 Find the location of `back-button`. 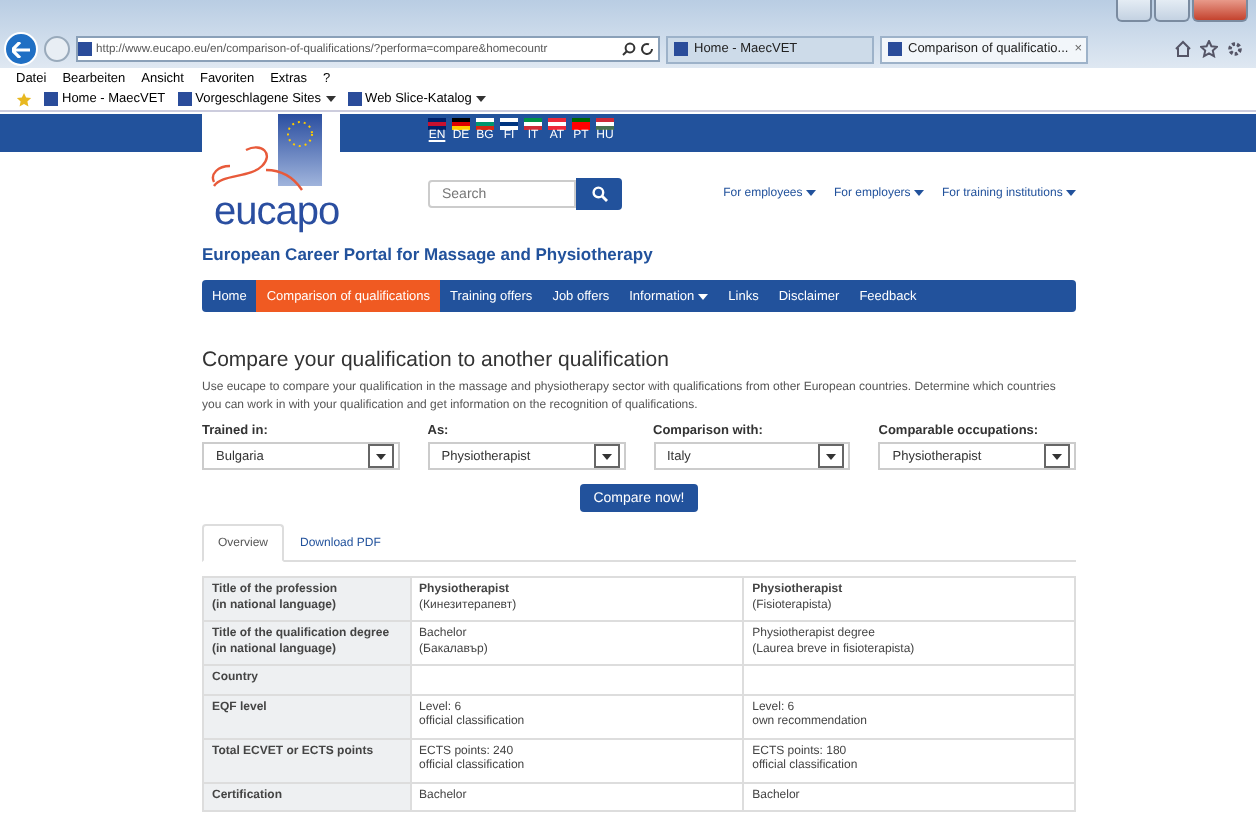

back-button is located at coordinates (21, 49).